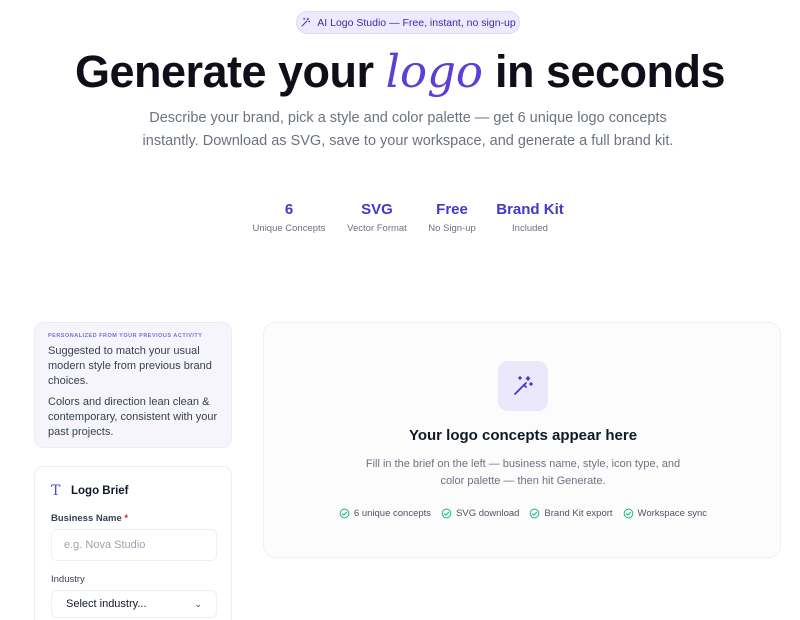 This screenshot has width=800, height=620. What do you see at coordinates (126, 518) in the screenshot?
I see `required-mark: *` at bounding box center [126, 518].